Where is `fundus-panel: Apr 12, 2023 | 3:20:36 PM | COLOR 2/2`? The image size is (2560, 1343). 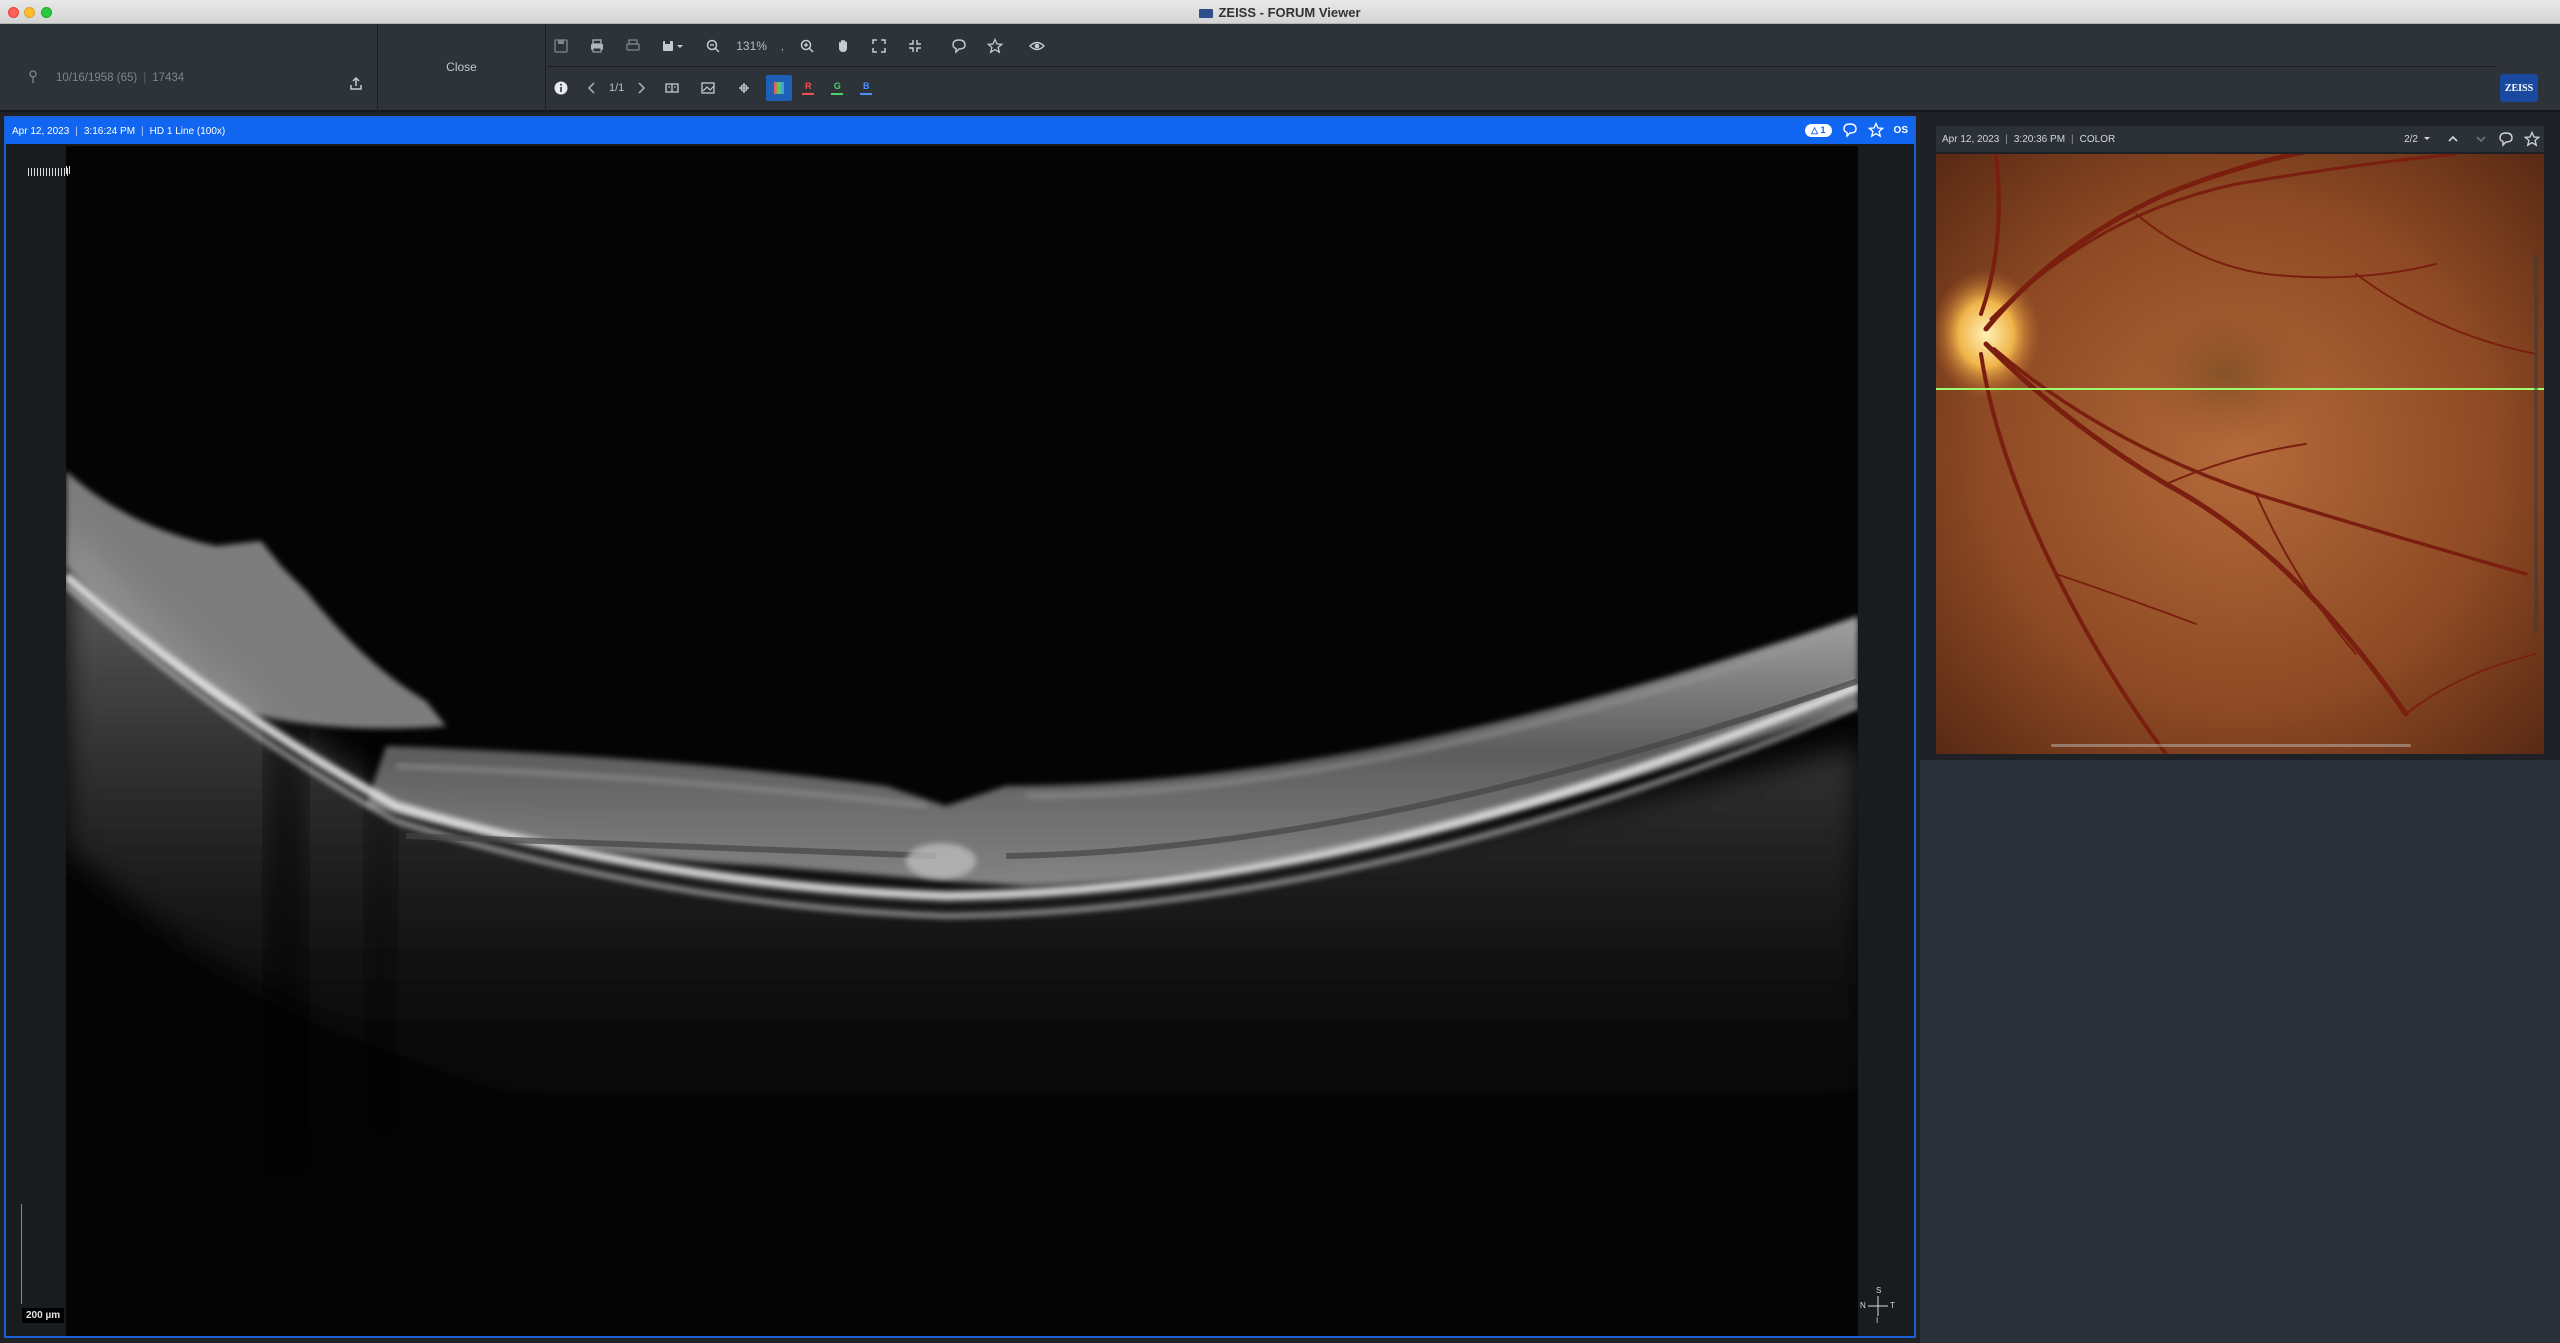
fundus-panel: Apr 12, 2023 | 3:20:36 PM | COLOR 2/2 is located at coordinates (2240, 440).